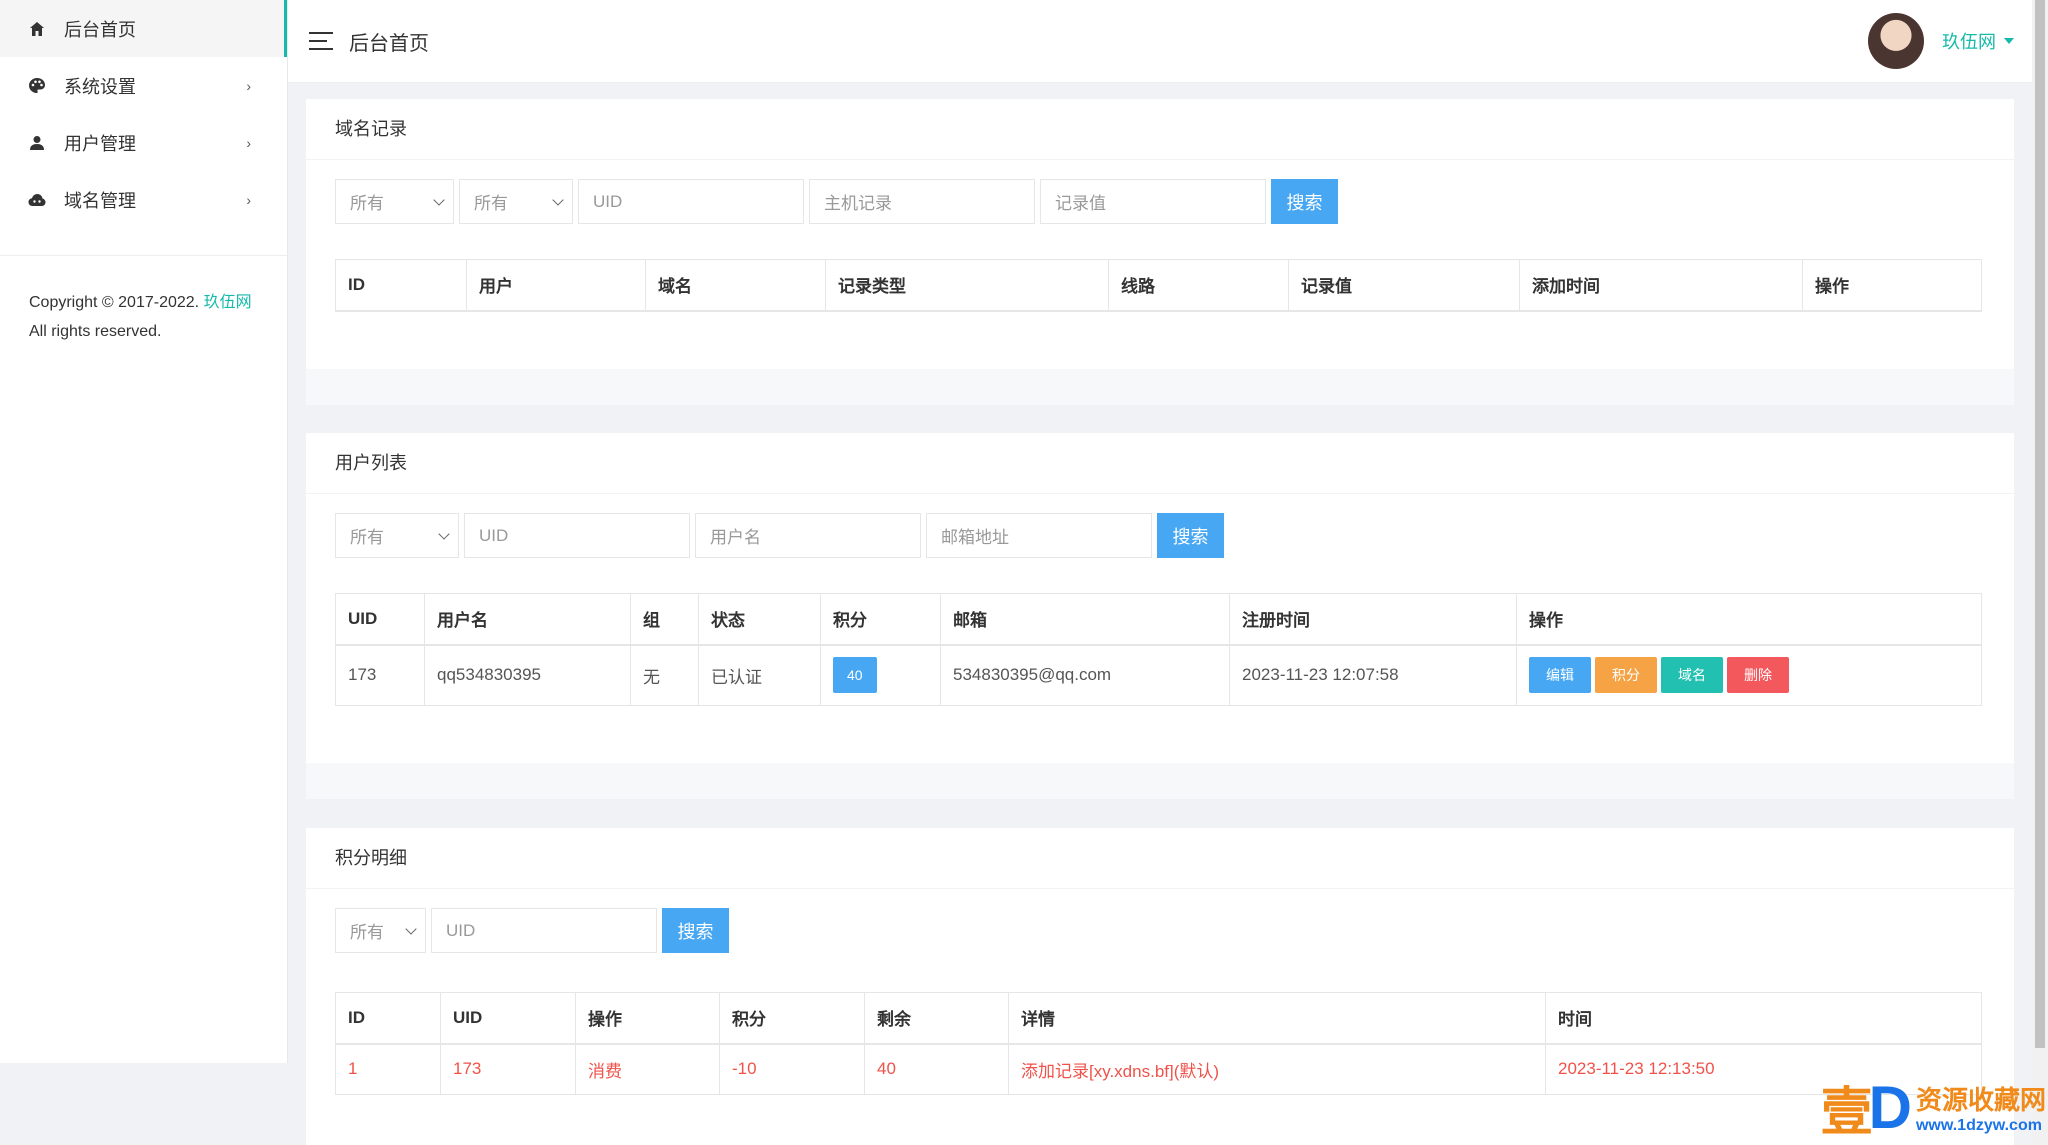 This screenshot has width=2048, height=1145. Describe the element at coordinates (2009, 41) in the screenshot. I see `caret-down-icon` at that location.